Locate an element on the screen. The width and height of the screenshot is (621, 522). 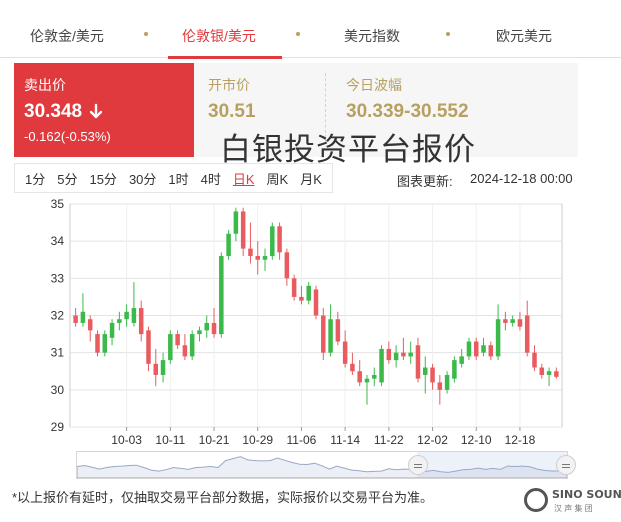
navigator-left-handle is located at coordinates (418, 465).